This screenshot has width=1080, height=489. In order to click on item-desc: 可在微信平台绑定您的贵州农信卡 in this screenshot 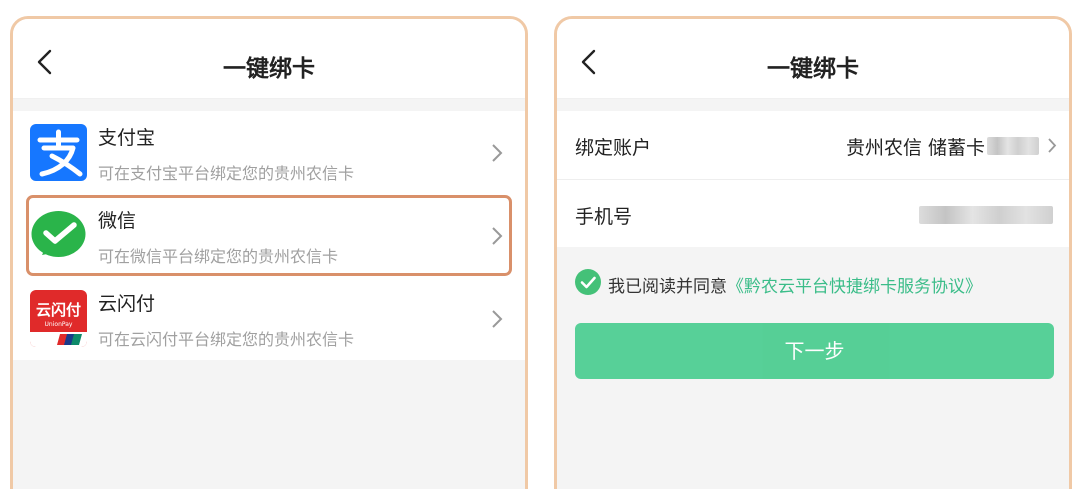, I will do `click(218, 256)`.